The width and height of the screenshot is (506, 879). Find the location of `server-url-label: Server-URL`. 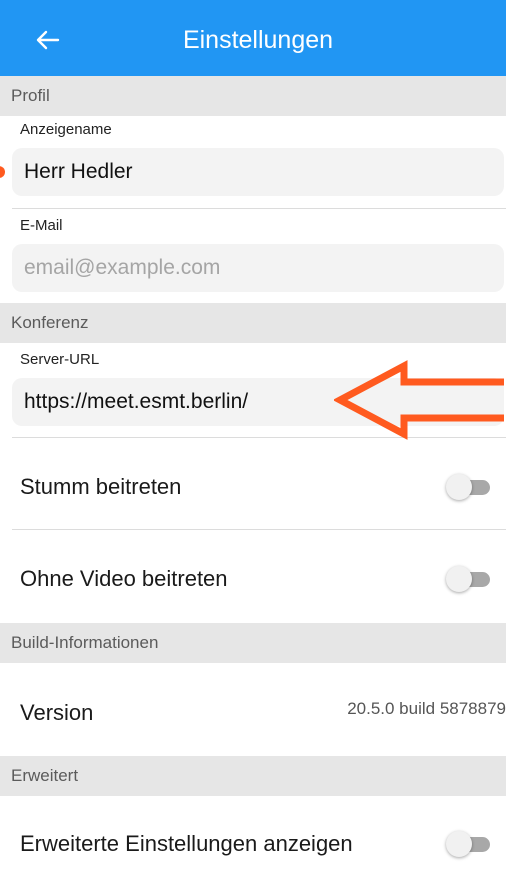

server-url-label: Server-URL is located at coordinates (60, 359).